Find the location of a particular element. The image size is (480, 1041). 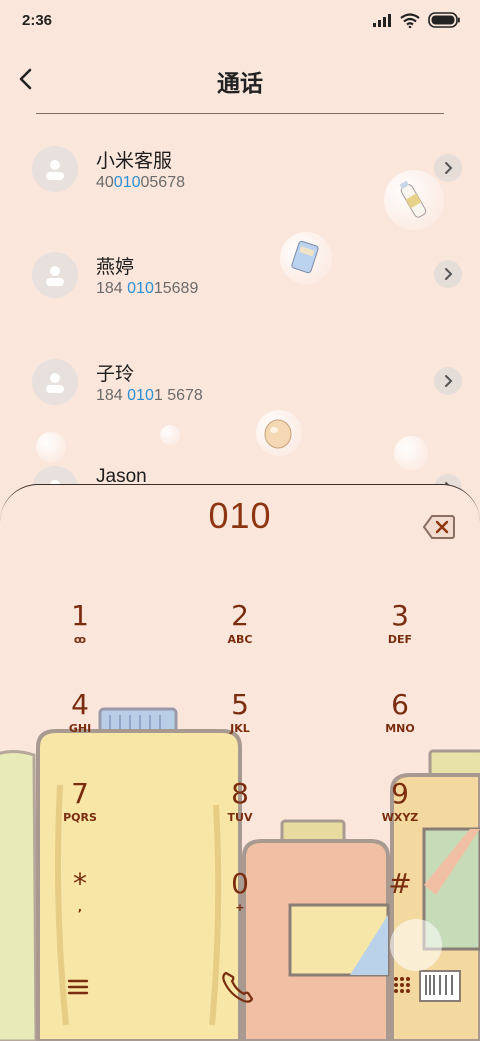

key-4: 4 GHI is located at coordinates (80, 713).